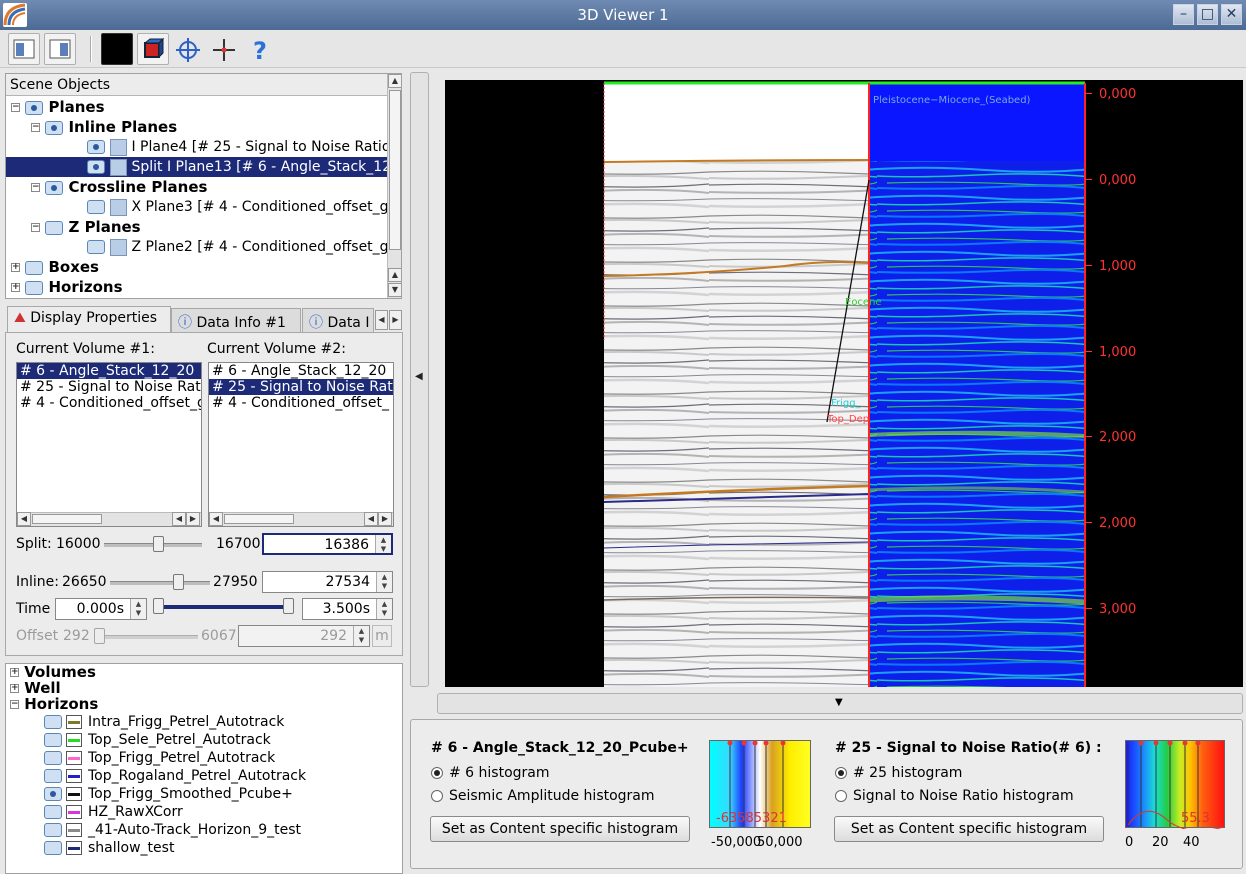 This screenshot has width=1246, height=874. I want to click on view-left-icon, so click(24, 49).